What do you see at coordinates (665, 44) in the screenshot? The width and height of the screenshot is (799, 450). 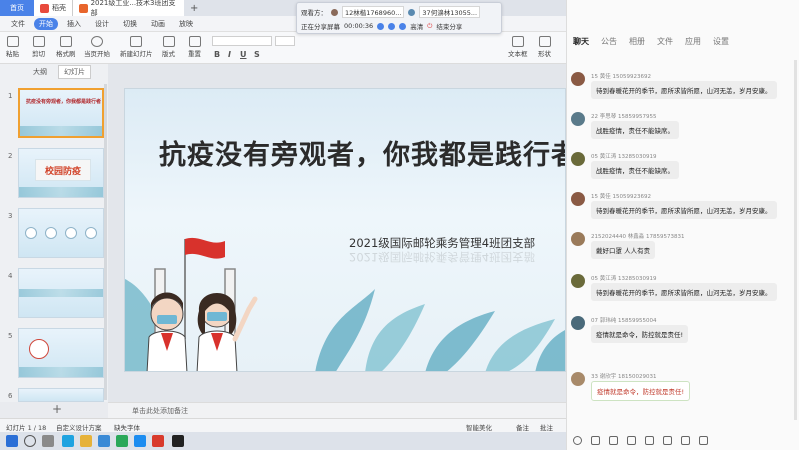 I see `tab-files: 文件` at bounding box center [665, 44].